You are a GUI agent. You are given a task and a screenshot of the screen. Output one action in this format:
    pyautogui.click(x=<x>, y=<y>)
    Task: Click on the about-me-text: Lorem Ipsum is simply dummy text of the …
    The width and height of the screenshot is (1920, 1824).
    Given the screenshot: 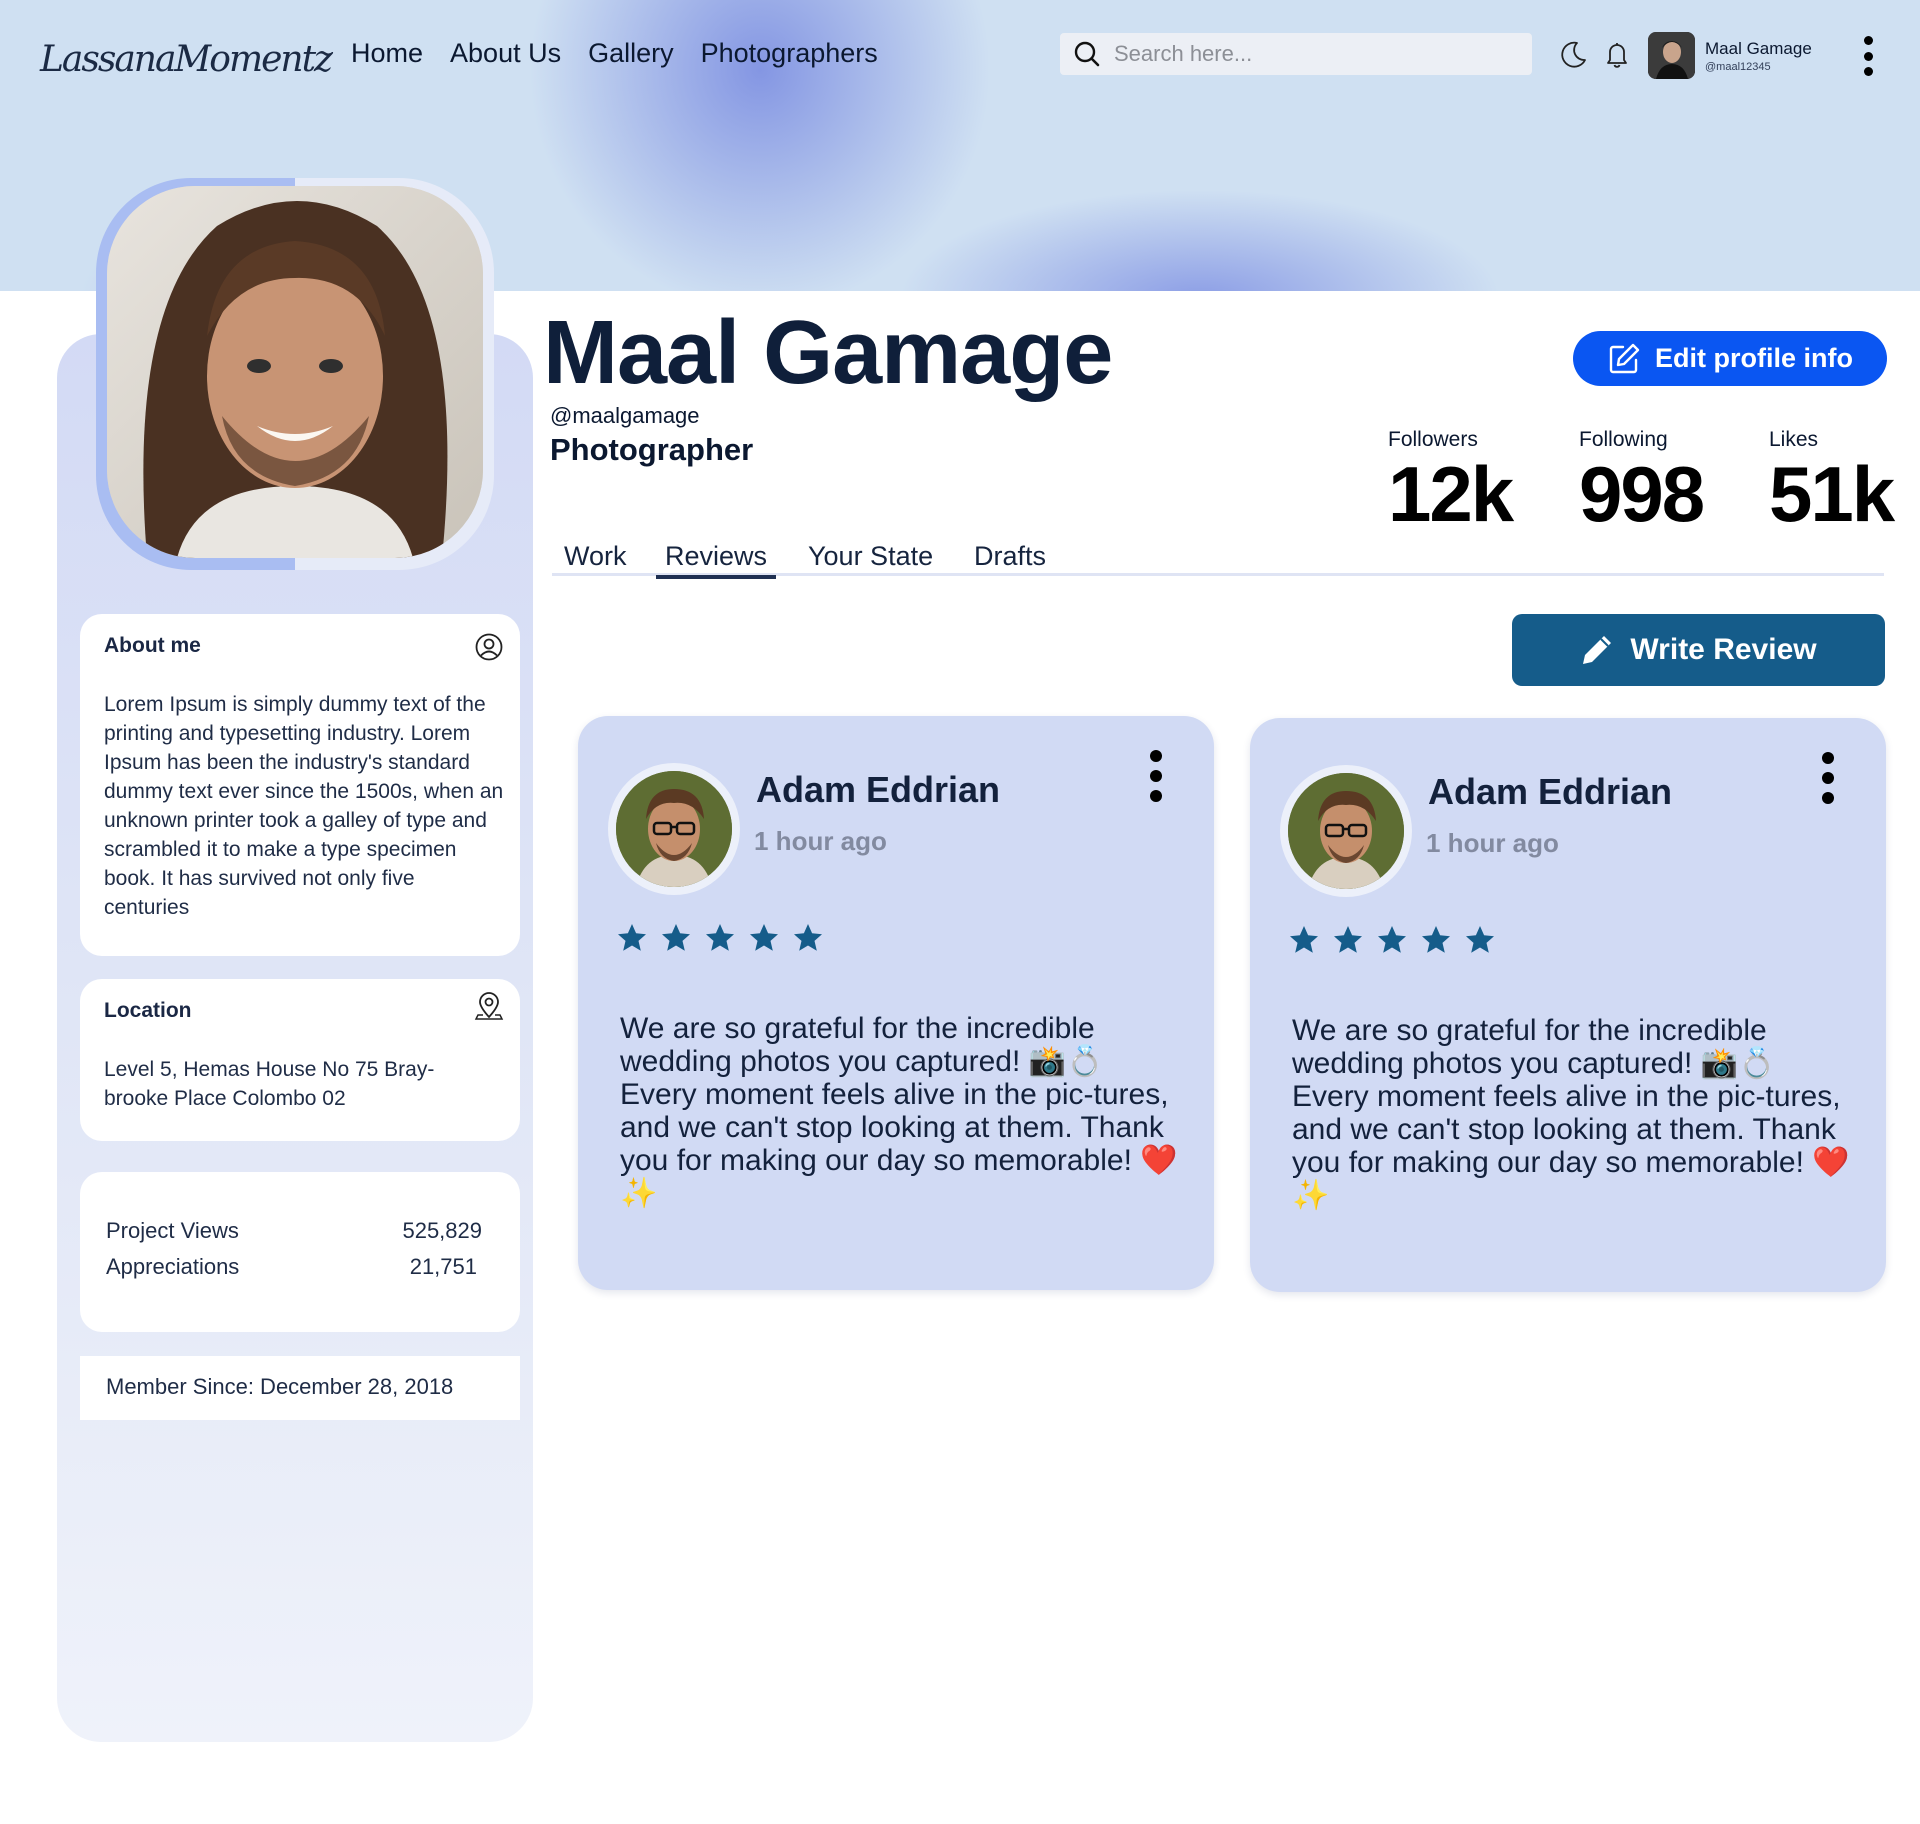 What is the action you would take?
    pyautogui.click(x=304, y=806)
    